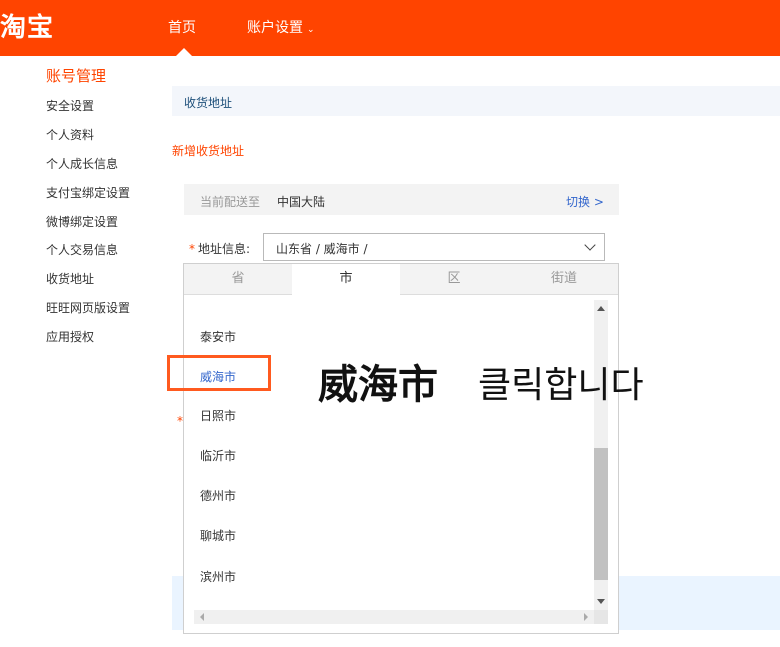 This screenshot has height=647, width=780. What do you see at coordinates (88, 307) in the screenshot?
I see `sidebar-item-wangwang: 旺旺网页版设置` at bounding box center [88, 307].